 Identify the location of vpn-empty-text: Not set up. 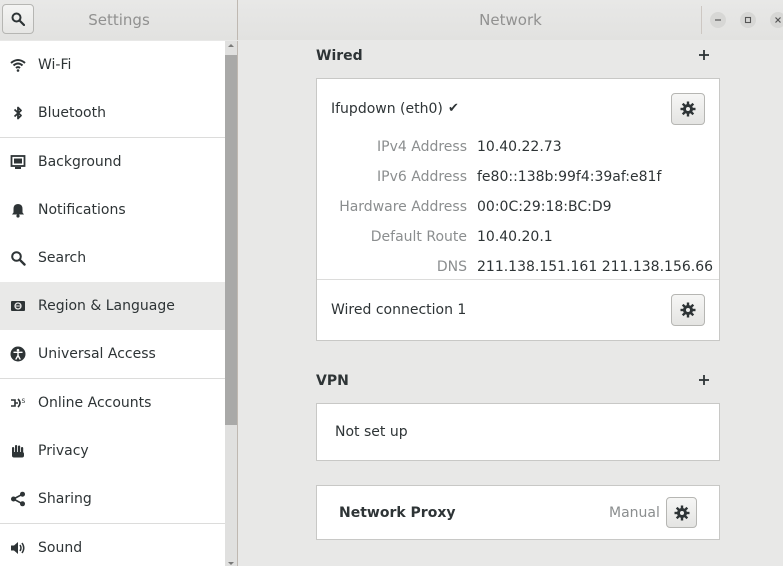
(371, 432).